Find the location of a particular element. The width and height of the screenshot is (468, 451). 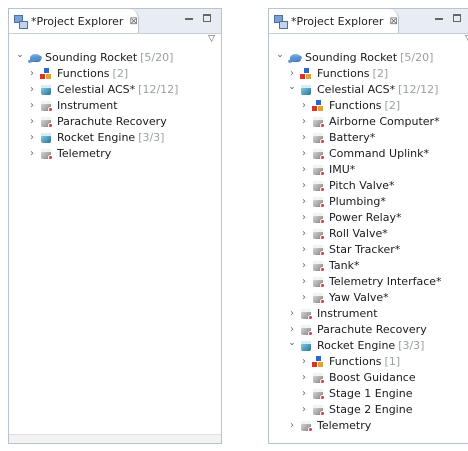

tree-item-stage-2-engine: › Stage 2 Engine is located at coordinates (368, 410).